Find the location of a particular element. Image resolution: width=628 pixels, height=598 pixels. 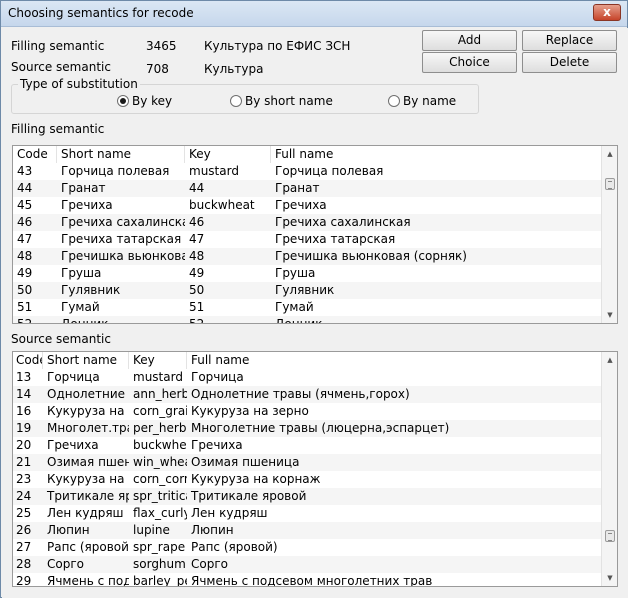

cell-full-name: Груша is located at coordinates (295, 273).